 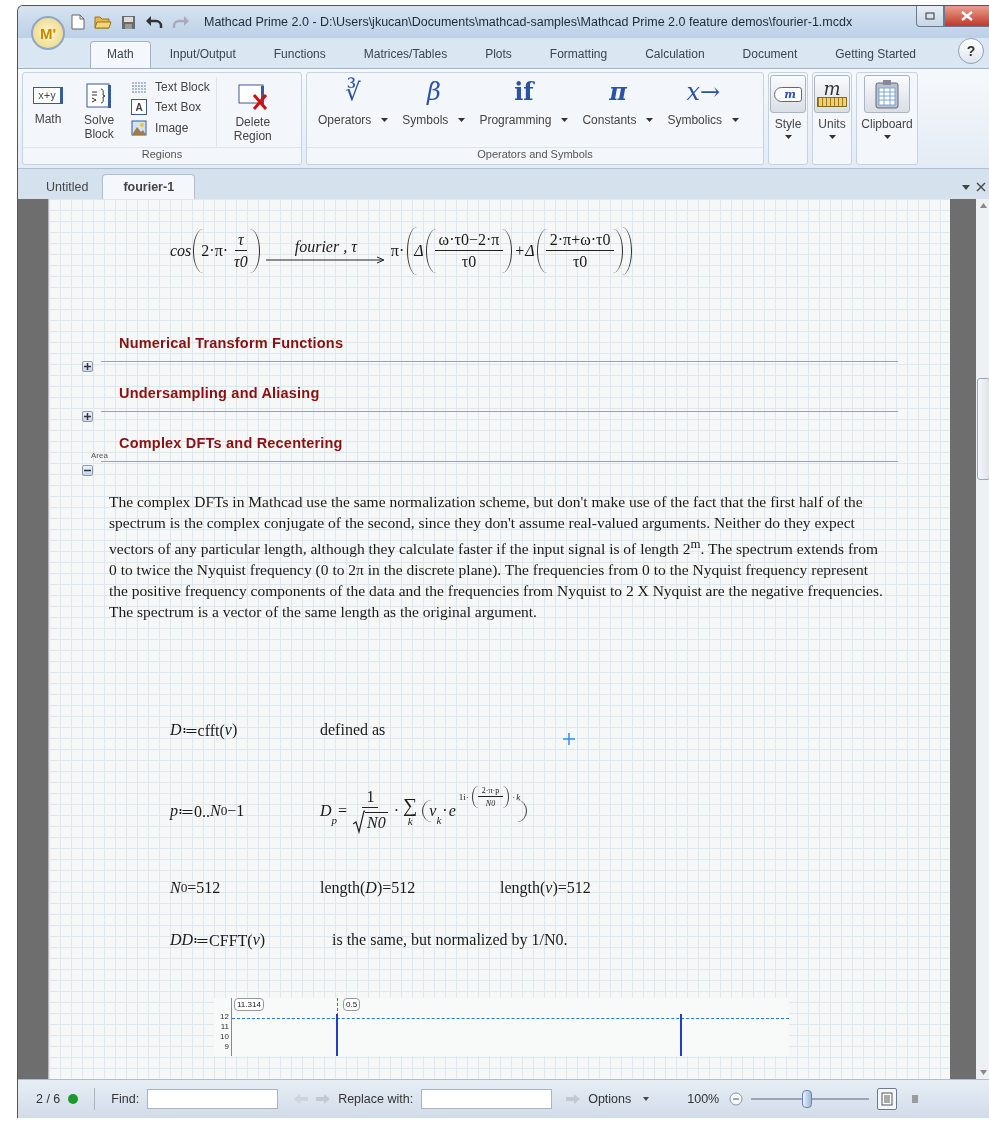 I want to click on math-symbol: +, so click(x=519, y=251).